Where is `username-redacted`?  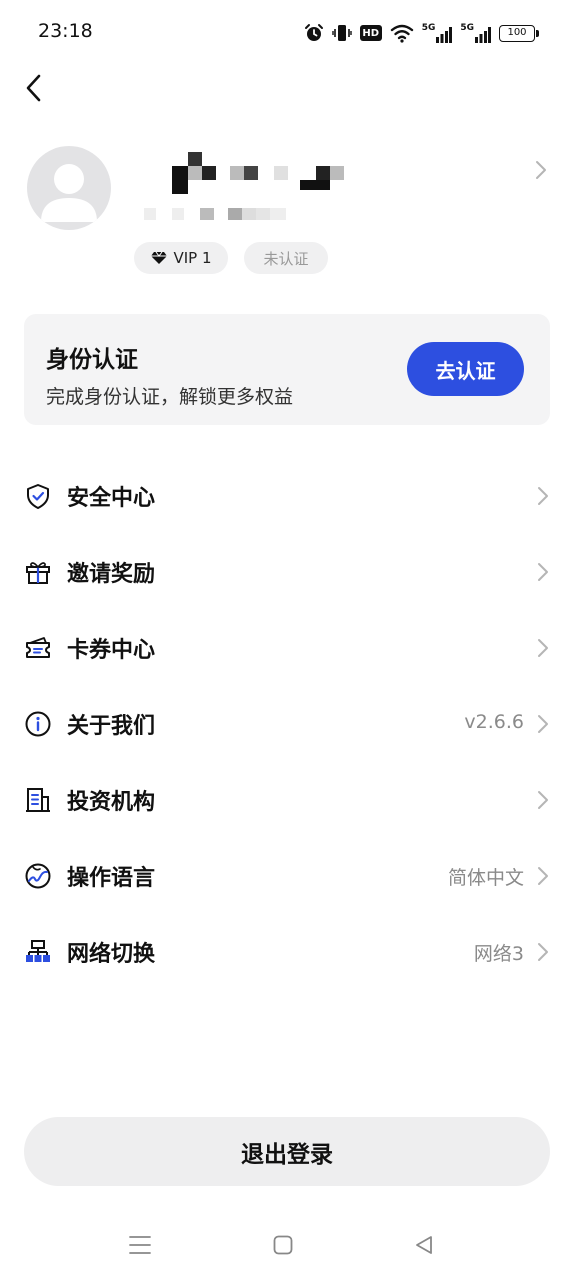 username-redacted is located at coordinates (255, 174).